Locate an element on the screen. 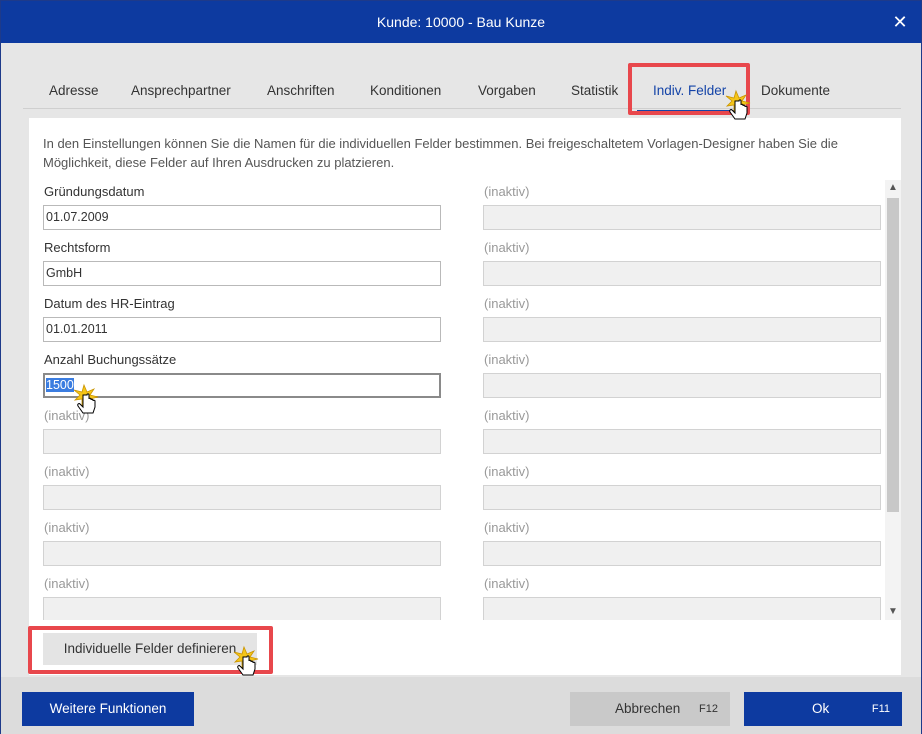  cancel-label: Abbrechen is located at coordinates (648, 708).